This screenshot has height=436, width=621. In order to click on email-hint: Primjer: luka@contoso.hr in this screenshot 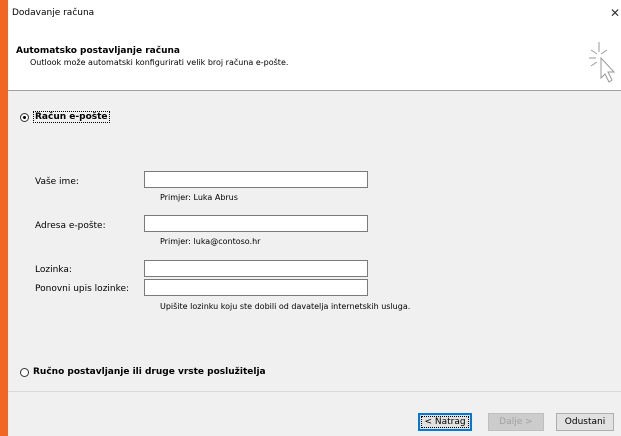, I will do `click(210, 241)`.